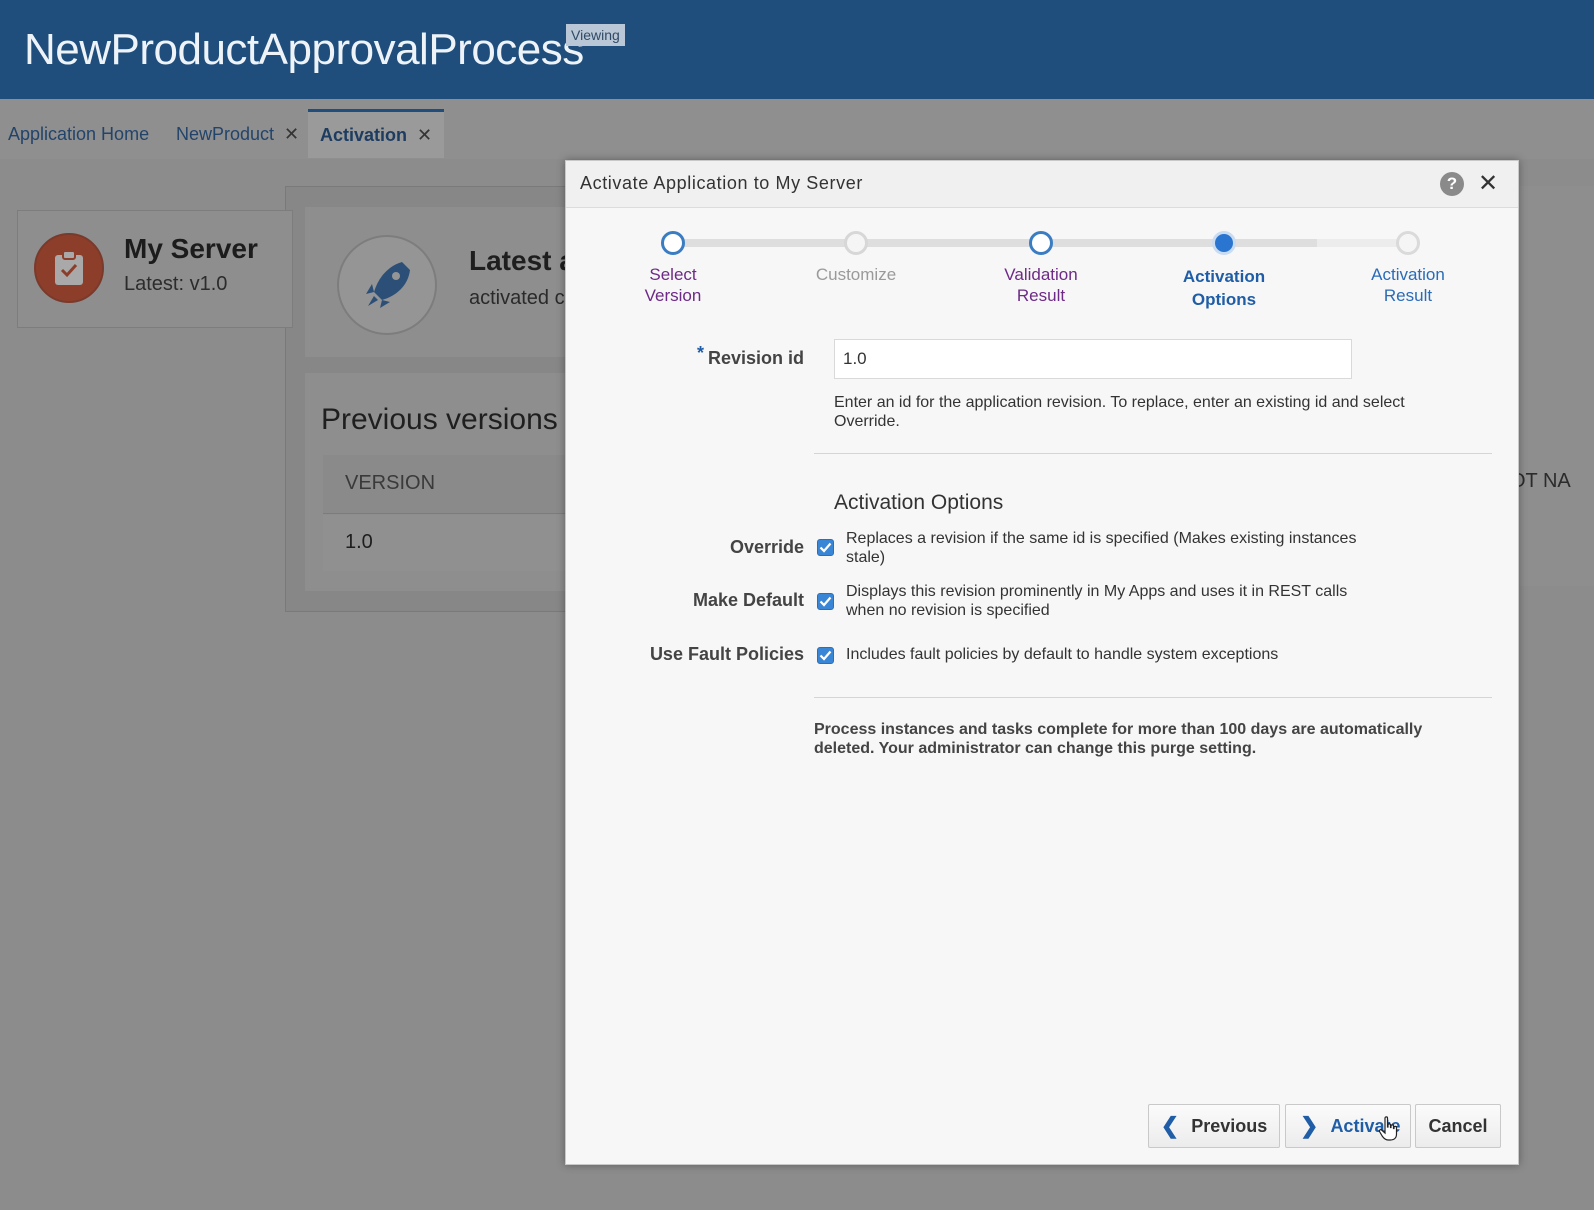 This screenshot has width=1594, height=1210. I want to click on rocket-icon, so click(387, 285).